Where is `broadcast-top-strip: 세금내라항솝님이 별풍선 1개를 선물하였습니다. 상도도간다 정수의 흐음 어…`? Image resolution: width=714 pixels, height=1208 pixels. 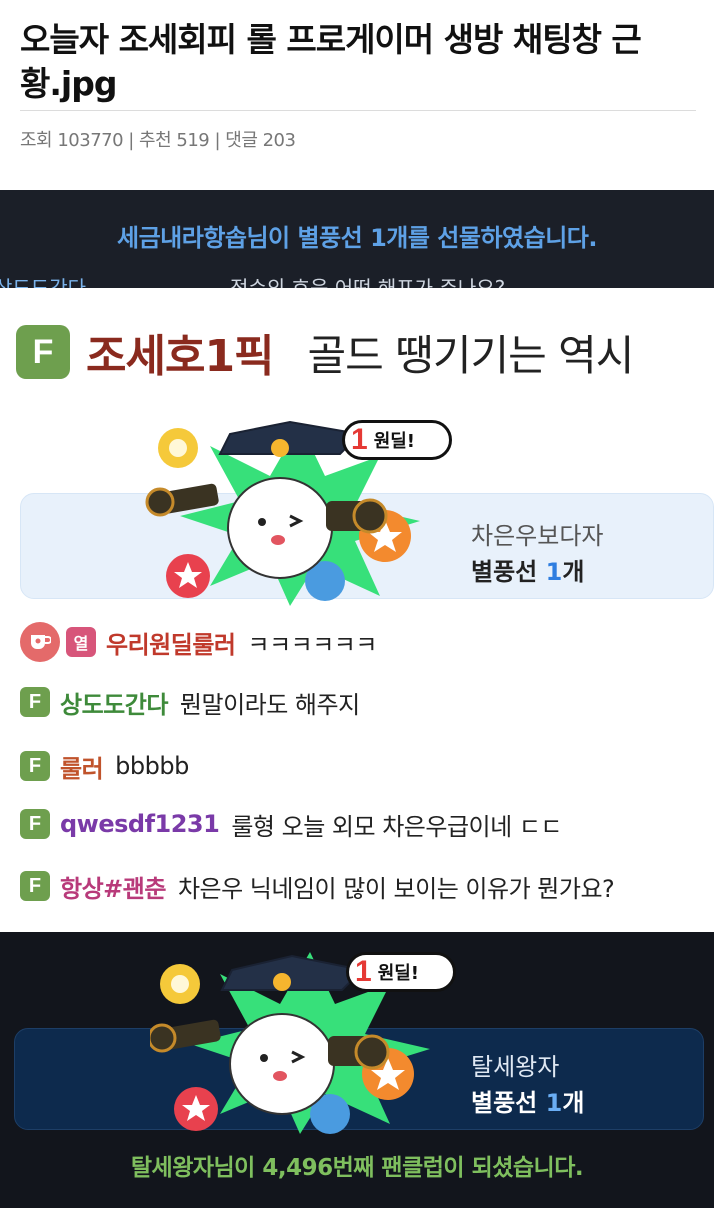 broadcast-top-strip: 세금내라항솝님이 별풍선 1개를 선물하였습니다. 상도도간다 정수의 흐음 어… is located at coordinates (357, 239).